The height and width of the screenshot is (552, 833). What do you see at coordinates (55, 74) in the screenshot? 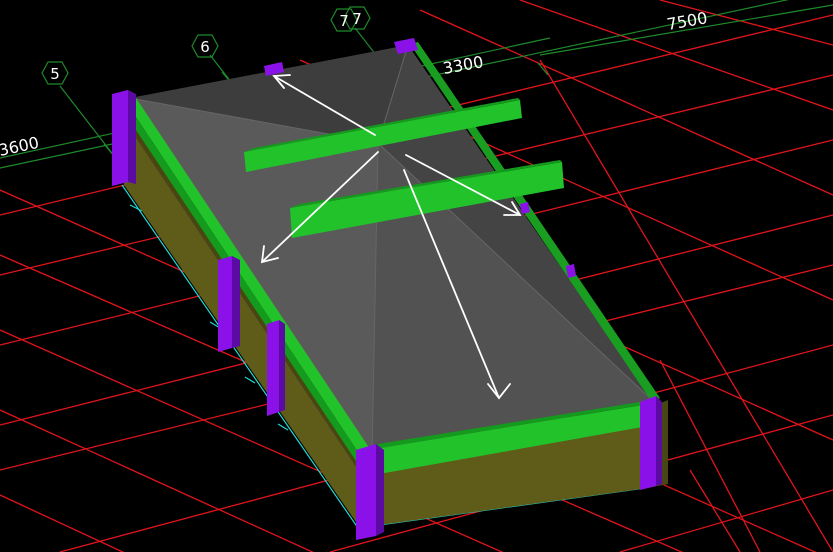
I see `axis-label-5: 5` at bounding box center [55, 74].